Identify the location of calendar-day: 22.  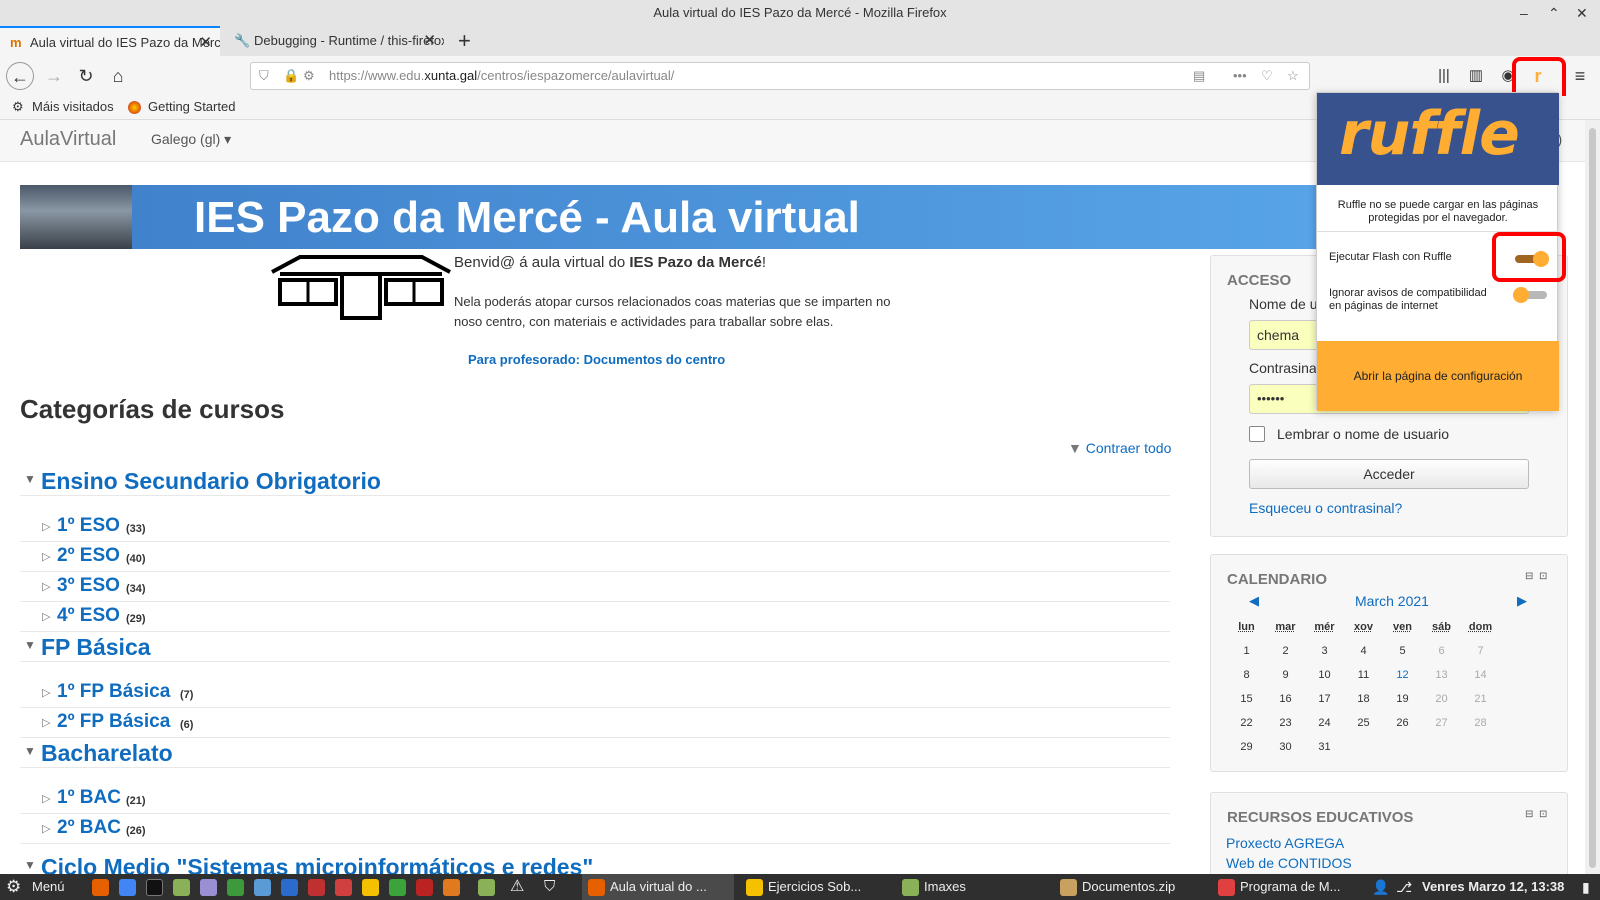
(1246, 723).